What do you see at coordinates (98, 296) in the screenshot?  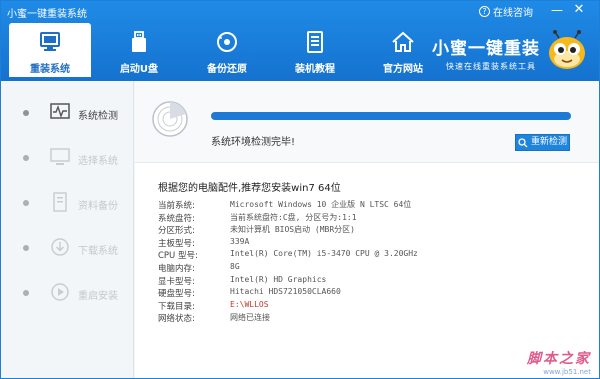 I see `step-label: 重启安装` at bounding box center [98, 296].